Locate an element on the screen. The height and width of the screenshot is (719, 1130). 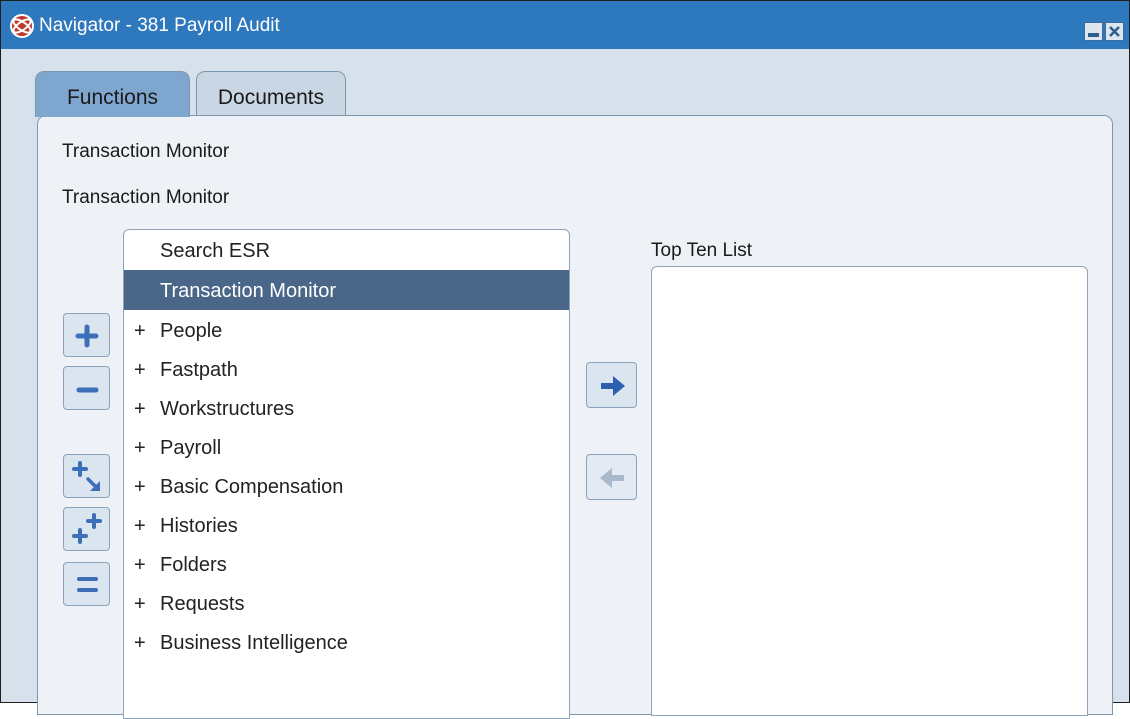
expand-all-button is located at coordinates (86, 529).